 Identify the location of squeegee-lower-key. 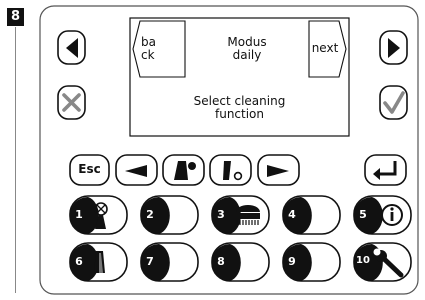
(230, 170).